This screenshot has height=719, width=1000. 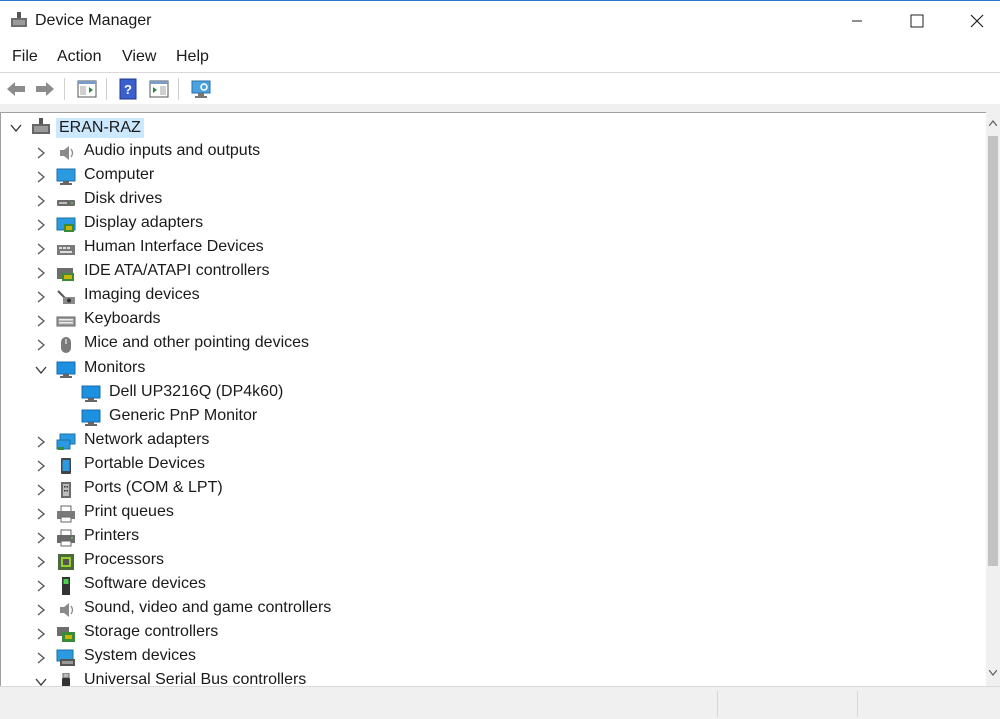 I want to click on toolbar: ?, so click(x=500, y=88).